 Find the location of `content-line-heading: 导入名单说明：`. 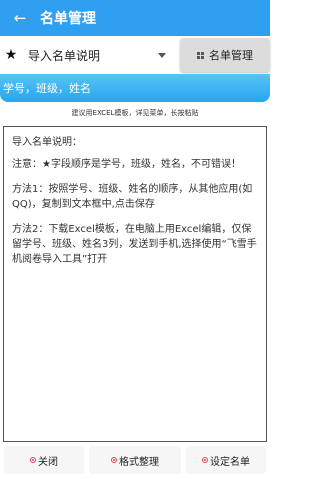

content-line-heading: 导入名单说明： is located at coordinates (47, 142).